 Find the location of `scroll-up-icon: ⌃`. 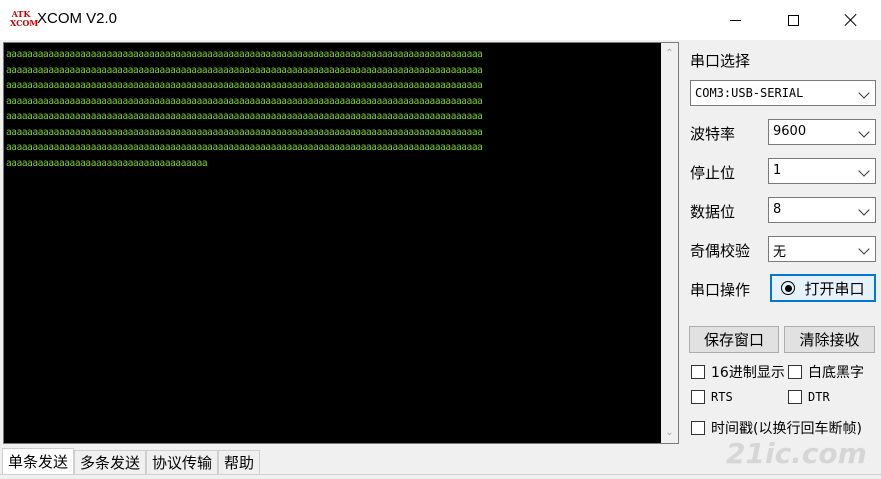

scroll-up-icon: ⌃ is located at coordinates (669, 53).